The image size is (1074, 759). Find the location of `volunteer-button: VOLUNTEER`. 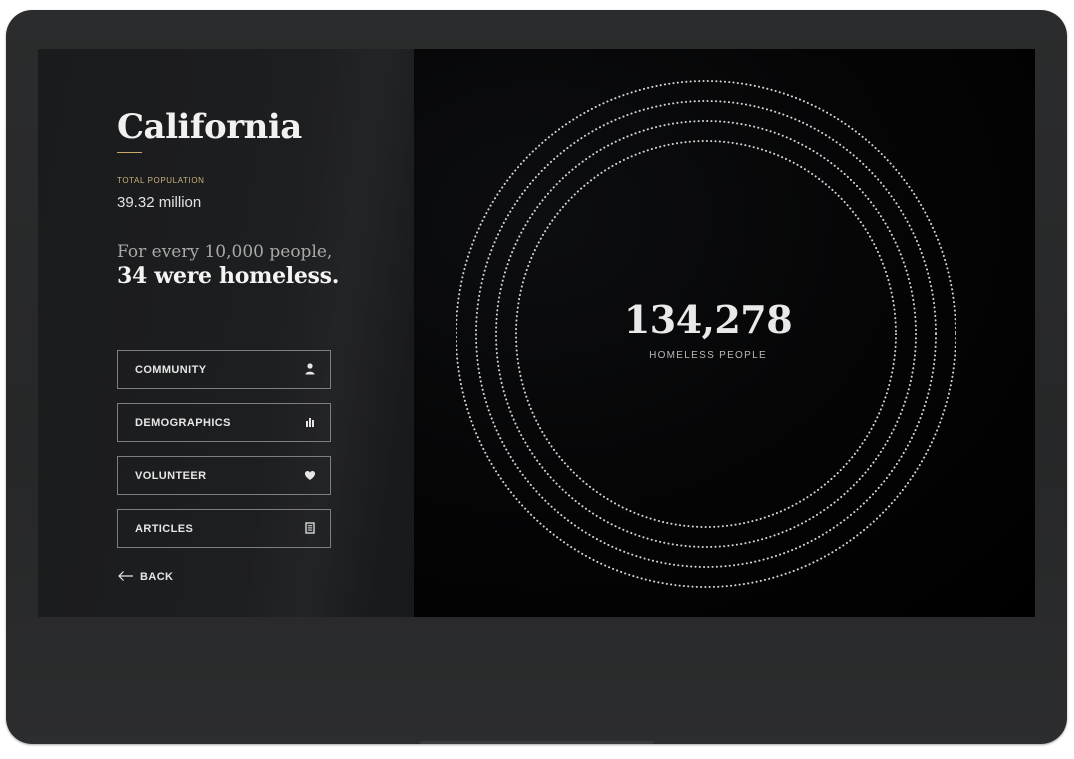

volunteer-button: VOLUNTEER is located at coordinates (224, 475).